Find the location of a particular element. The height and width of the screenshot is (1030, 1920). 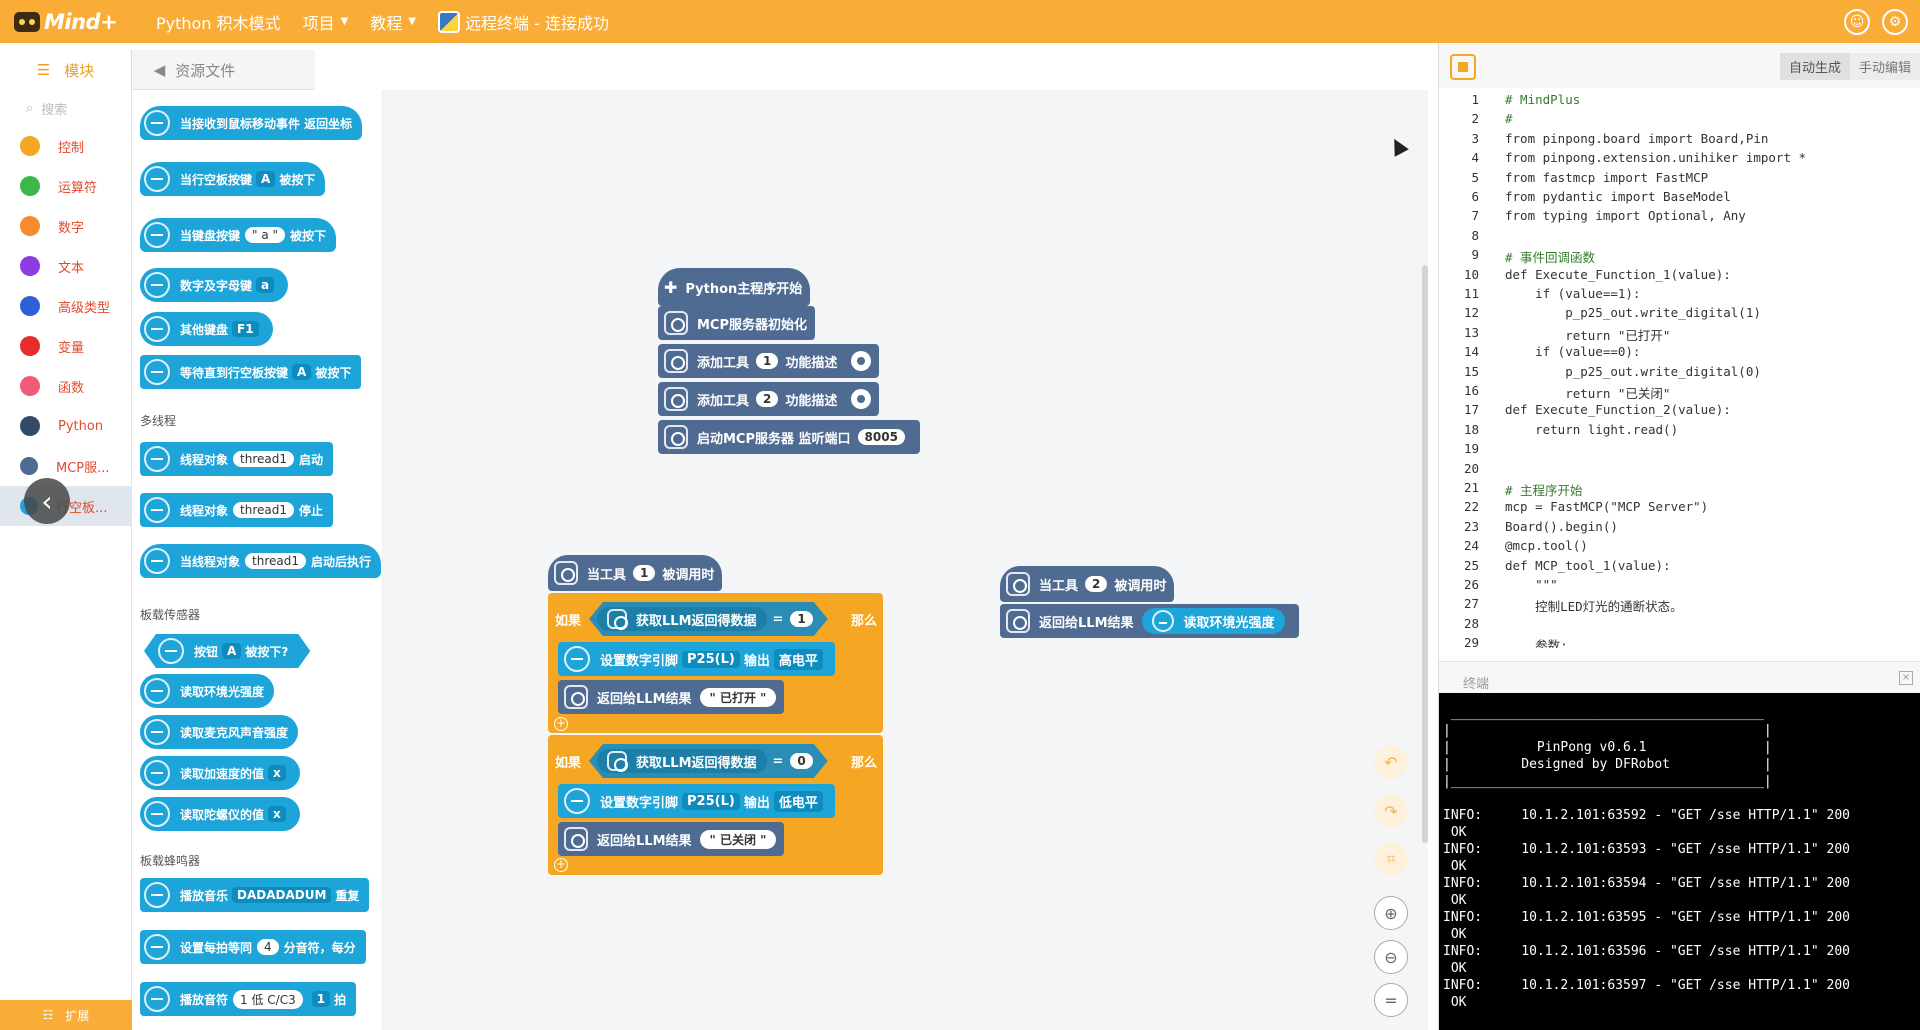

zoom-in-icon: ⊕ is located at coordinates (1391, 913).